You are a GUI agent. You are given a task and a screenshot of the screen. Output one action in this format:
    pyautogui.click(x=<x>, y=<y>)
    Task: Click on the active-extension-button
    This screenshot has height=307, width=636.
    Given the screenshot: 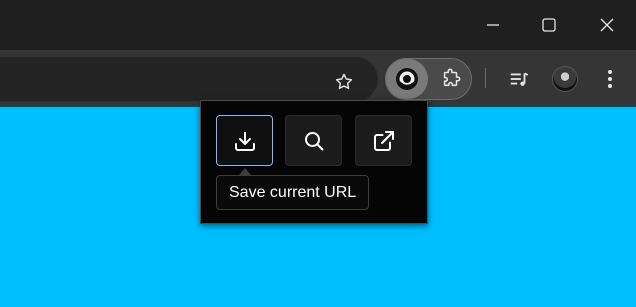 What is the action you would take?
    pyautogui.click(x=407, y=79)
    